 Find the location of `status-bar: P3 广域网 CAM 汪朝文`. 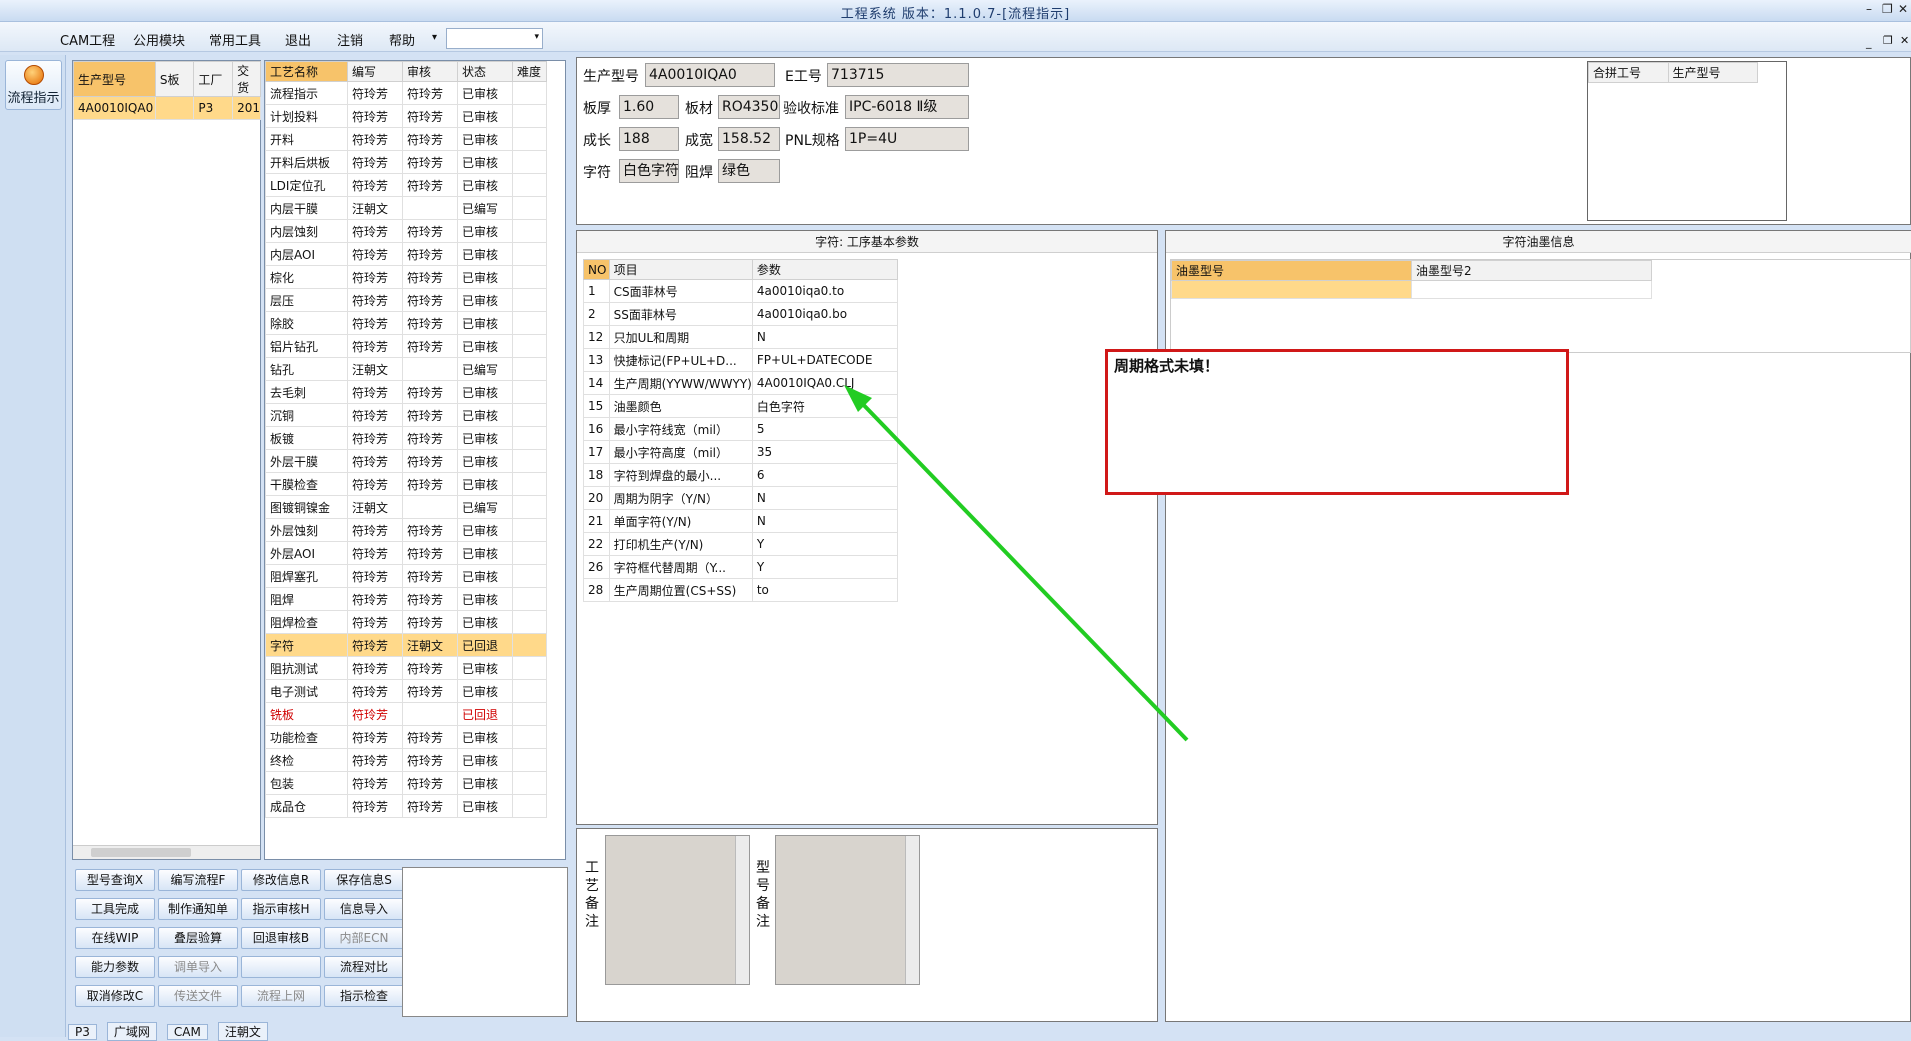

status-bar: P3 广域网 CAM 汪朝文 is located at coordinates (173, 1031).